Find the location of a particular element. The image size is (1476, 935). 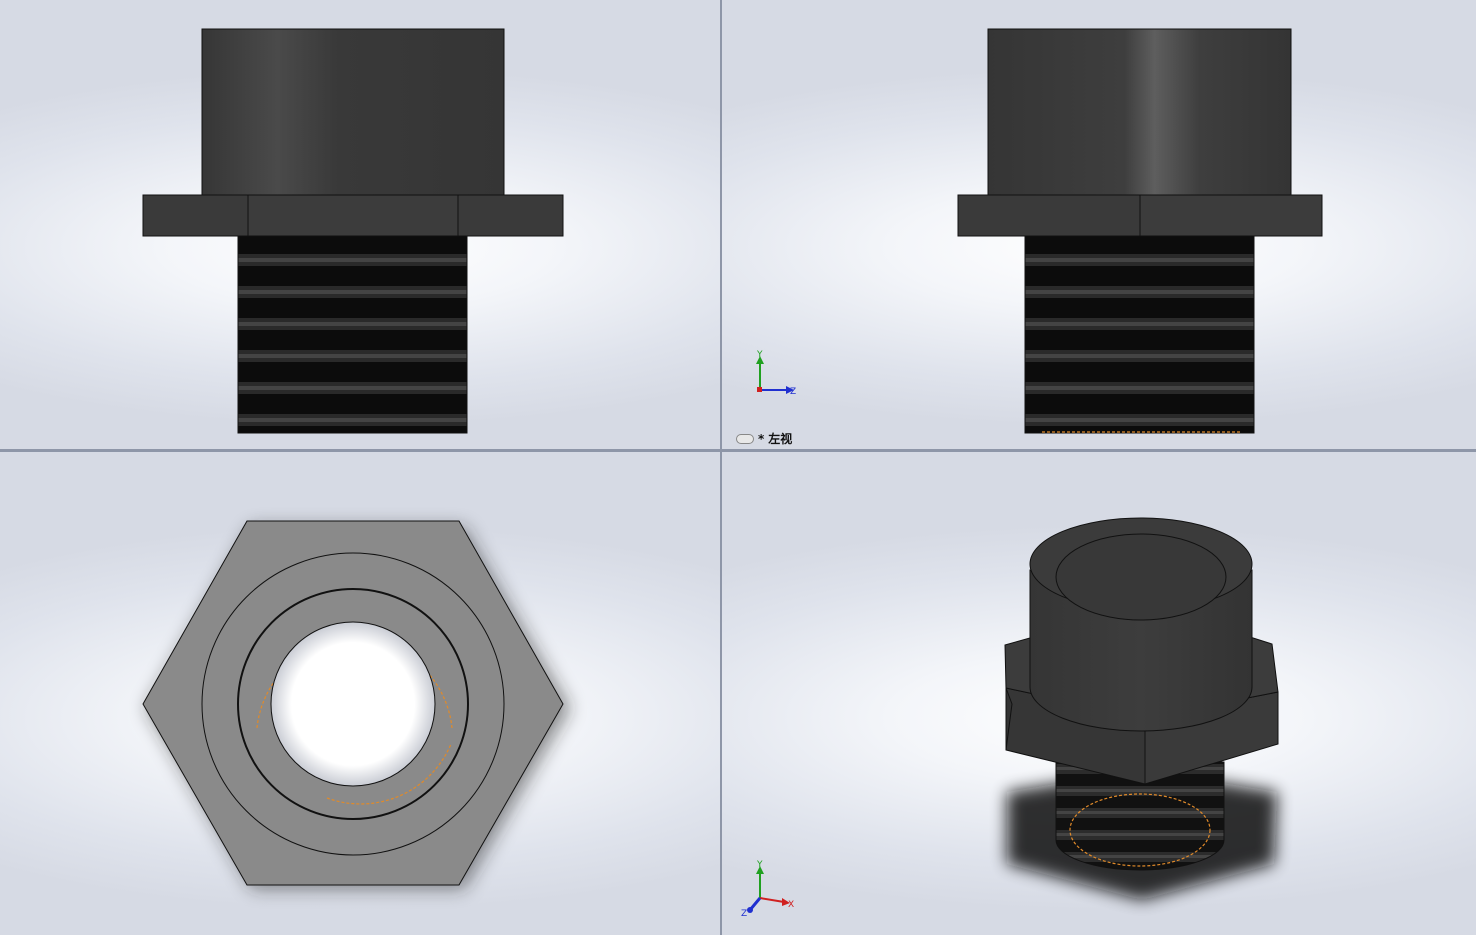

bore-inner-hole is located at coordinates (353, 704).